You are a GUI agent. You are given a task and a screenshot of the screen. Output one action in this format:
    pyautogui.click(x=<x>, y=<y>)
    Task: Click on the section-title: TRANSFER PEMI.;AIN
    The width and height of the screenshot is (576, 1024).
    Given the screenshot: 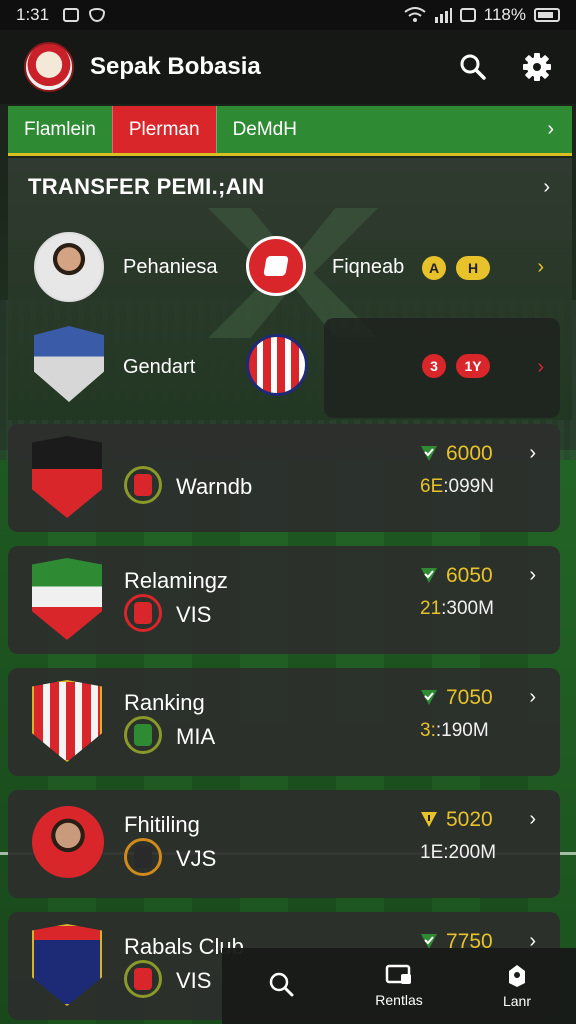 What is the action you would take?
    pyautogui.click(x=146, y=186)
    